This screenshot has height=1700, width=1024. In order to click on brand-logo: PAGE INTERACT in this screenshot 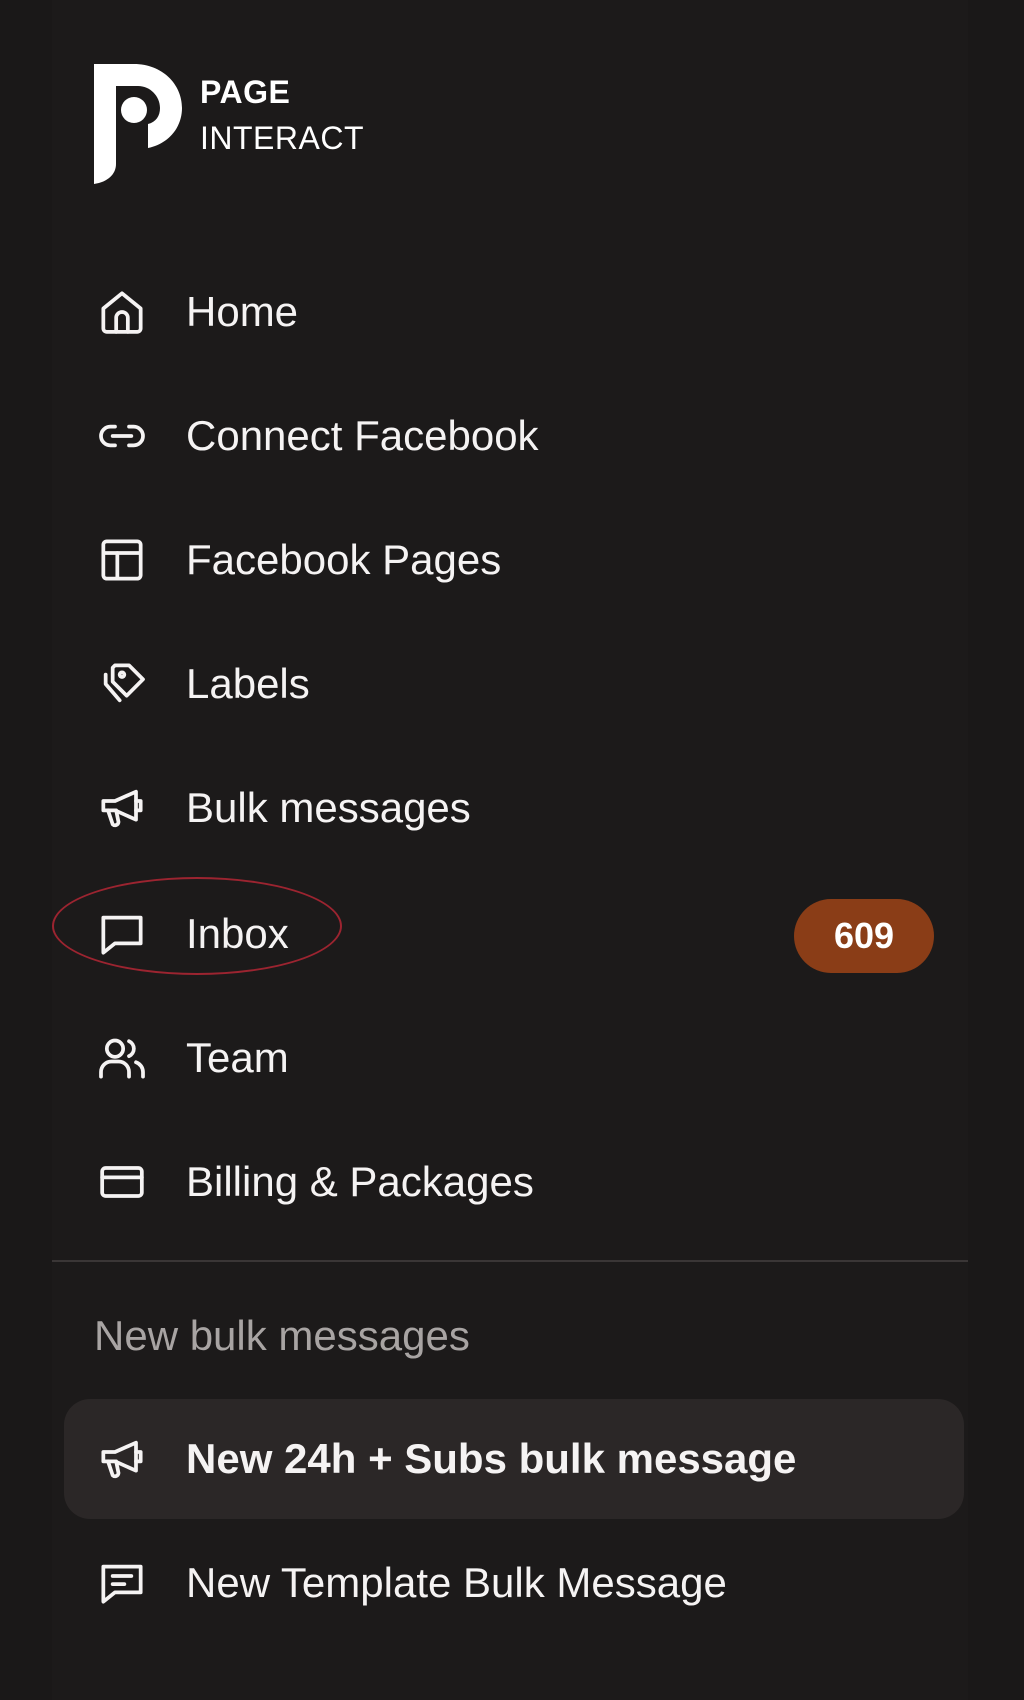, I will do `click(244, 126)`.